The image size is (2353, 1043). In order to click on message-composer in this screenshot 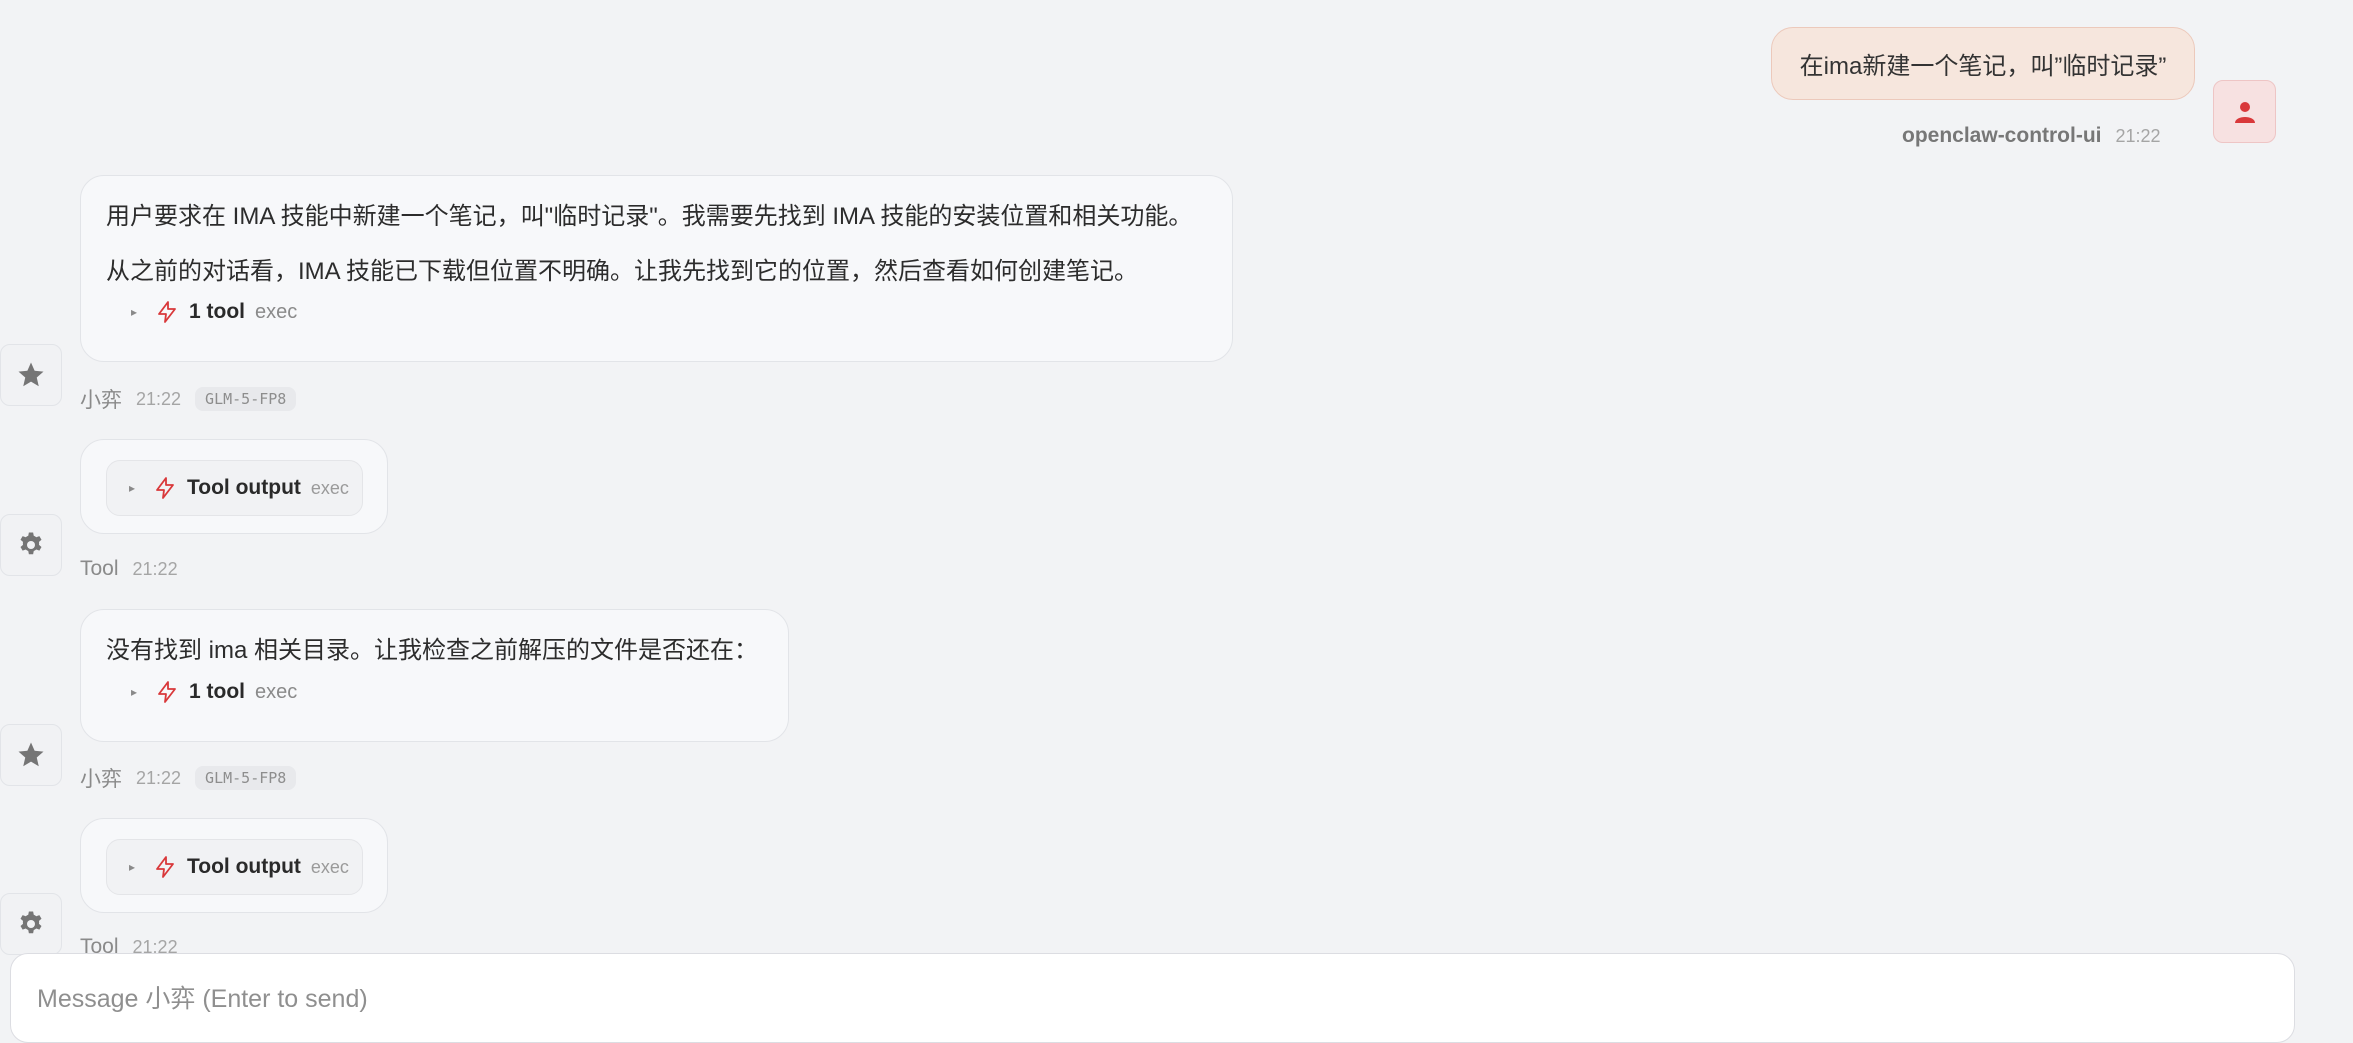, I will do `click(1152, 998)`.